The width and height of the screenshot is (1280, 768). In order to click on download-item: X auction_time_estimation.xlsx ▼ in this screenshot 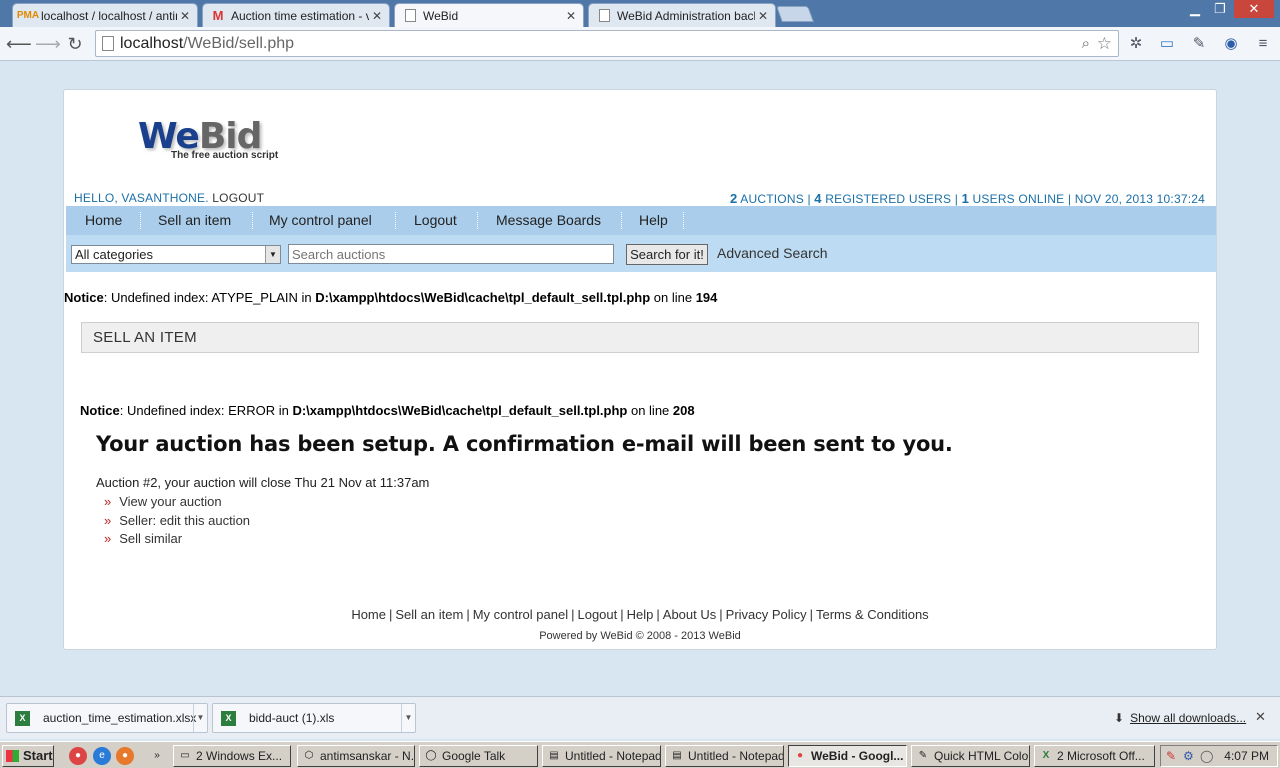, I will do `click(107, 718)`.